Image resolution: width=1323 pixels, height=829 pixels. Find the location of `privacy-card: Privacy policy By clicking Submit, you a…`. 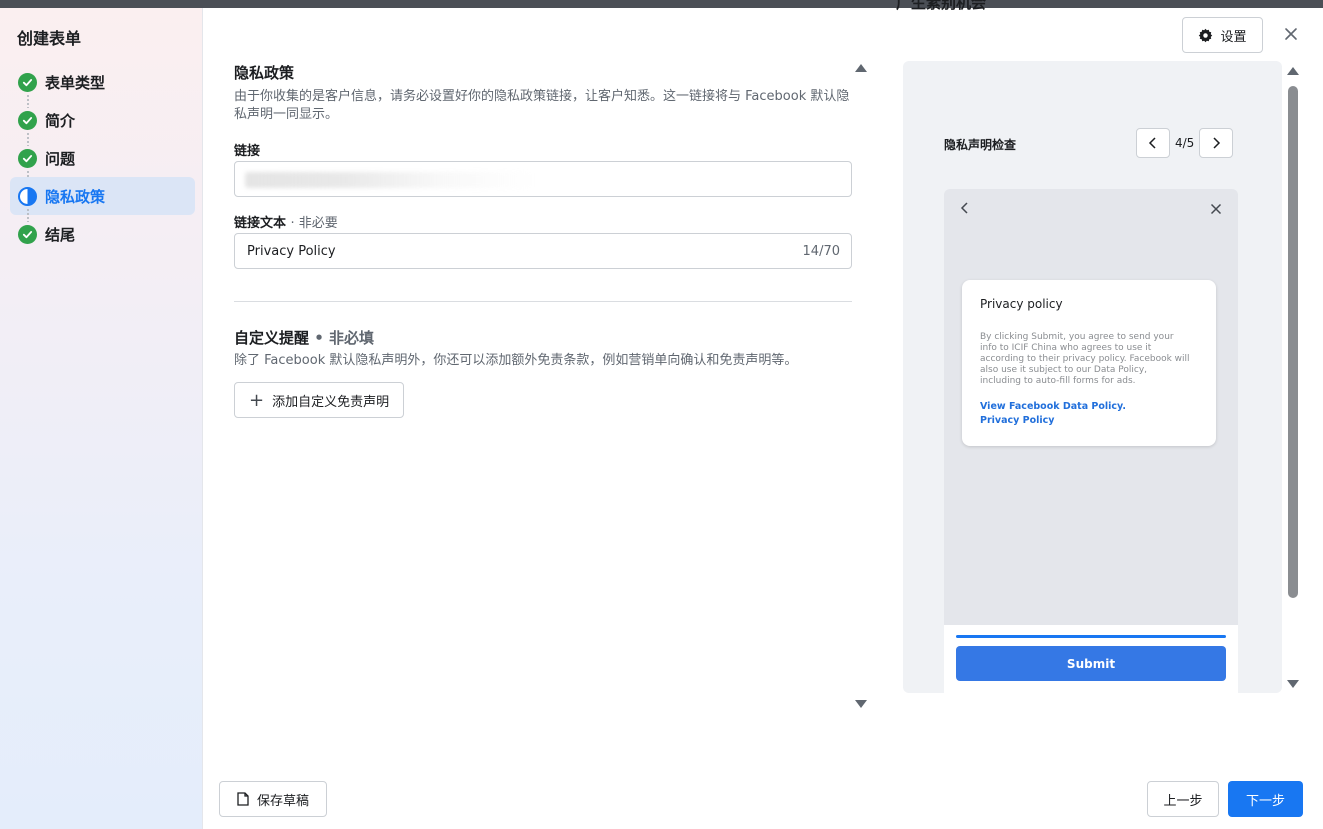

privacy-card: Privacy policy By clicking Submit, you a… is located at coordinates (1089, 363).